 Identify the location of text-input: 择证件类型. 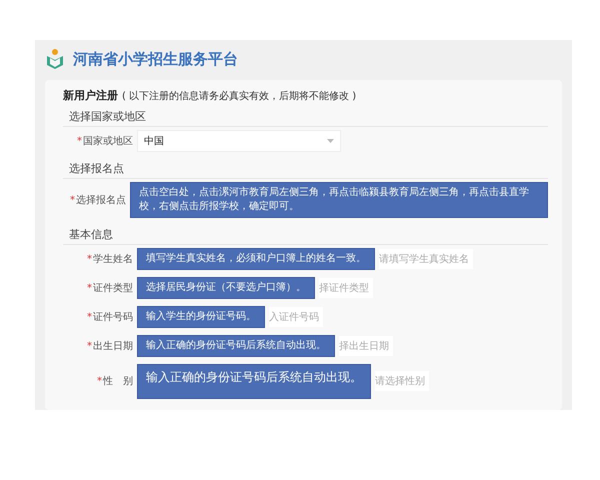
(346, 288).